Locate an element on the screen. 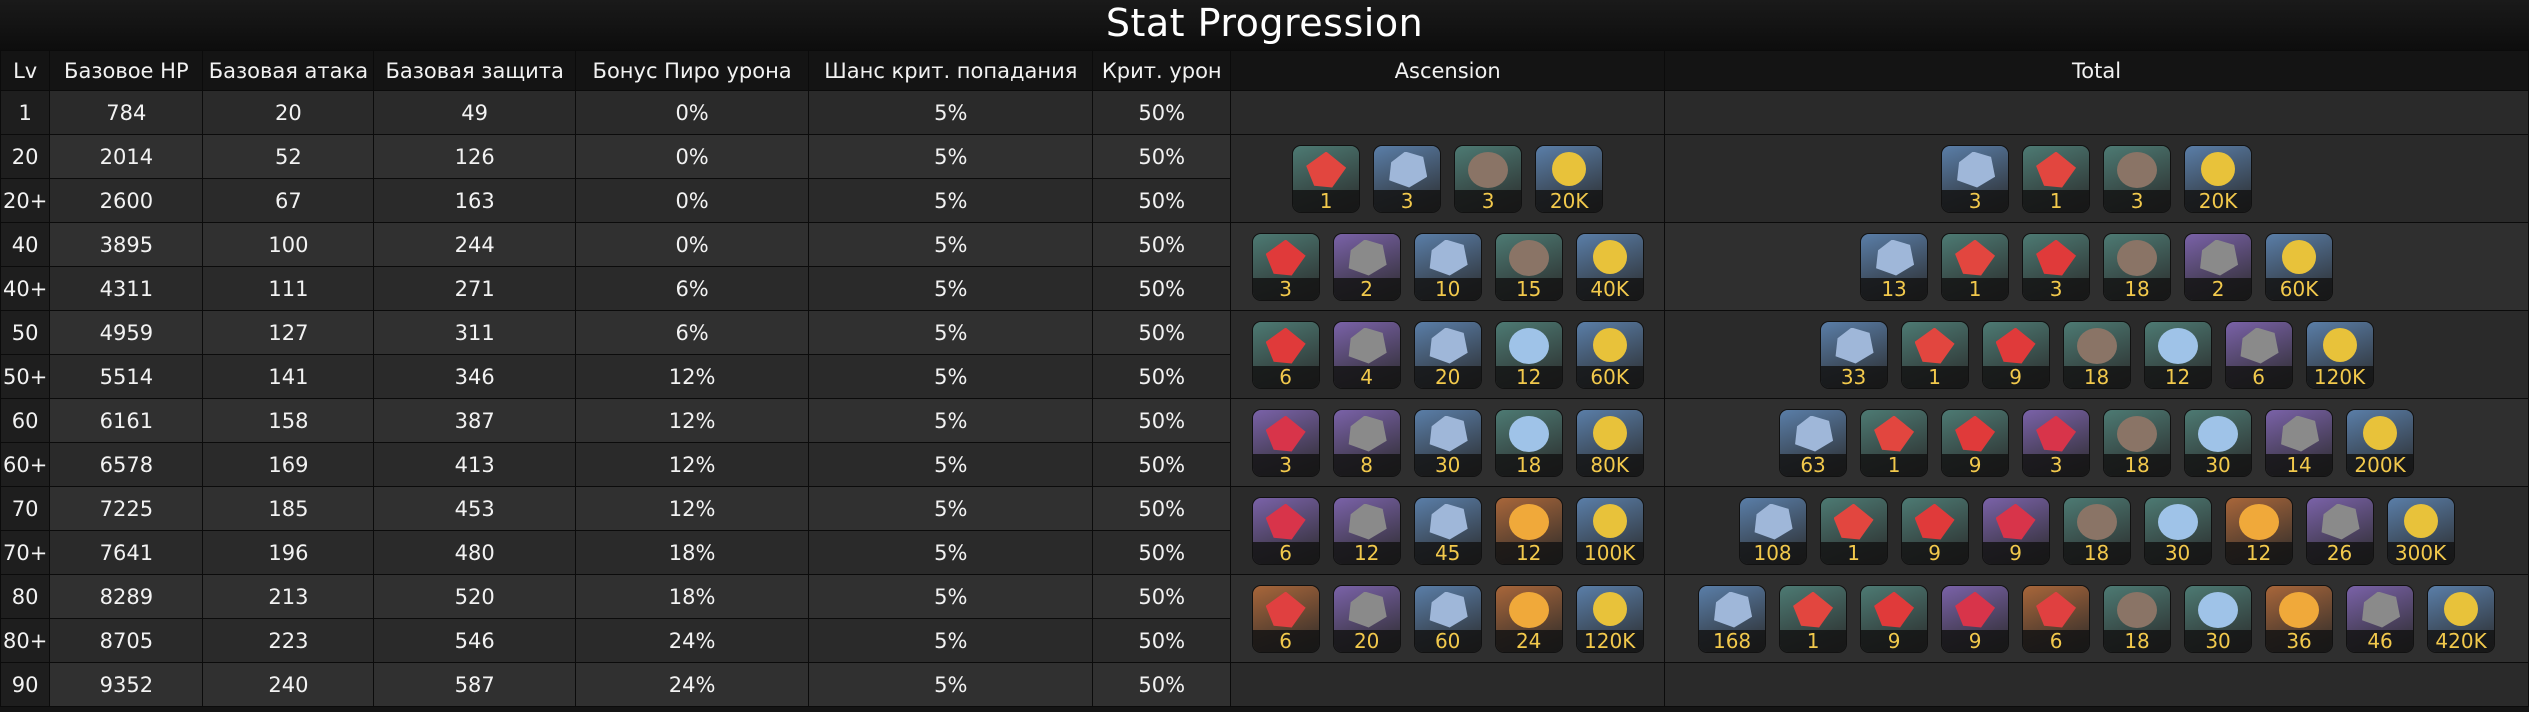 The image size is (2529, 712). material-item: 4 is located at coordinates (1366, 354).